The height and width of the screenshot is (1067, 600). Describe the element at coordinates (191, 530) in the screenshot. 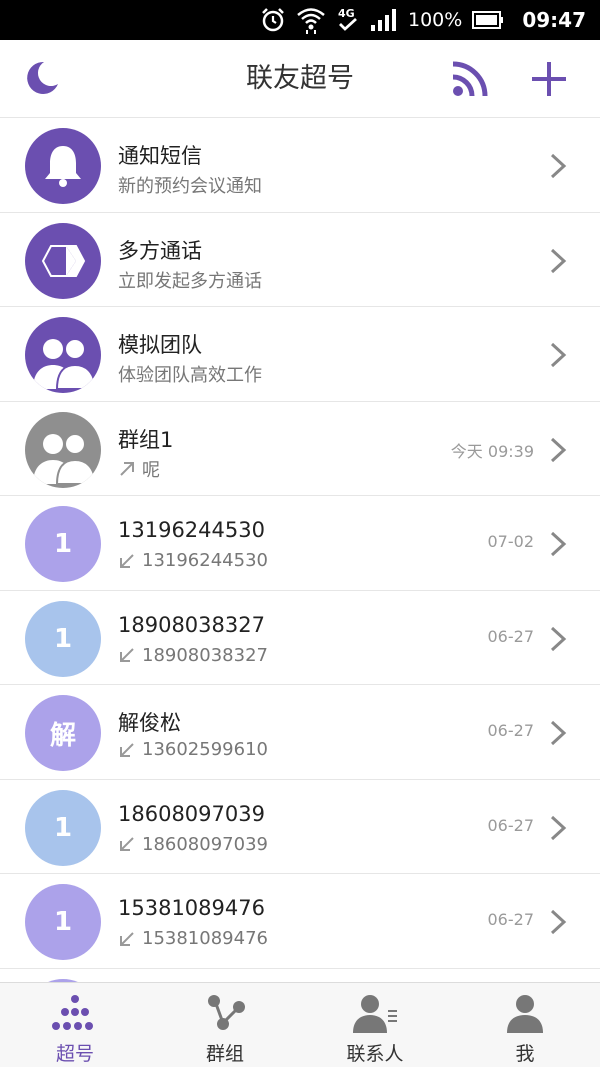

I see `item-title: 13196244530` at that location.